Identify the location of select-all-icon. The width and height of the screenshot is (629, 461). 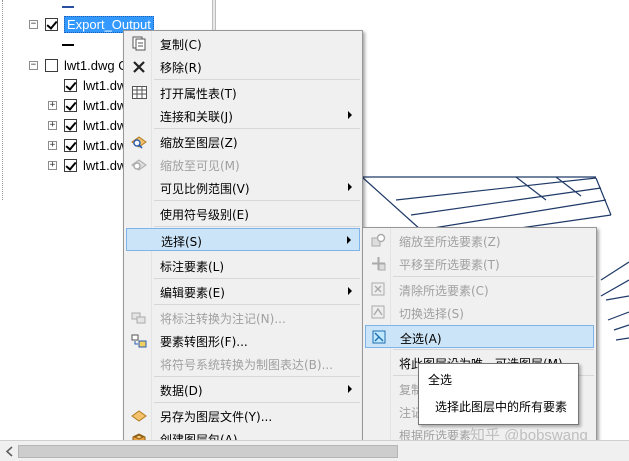
(379, 337).